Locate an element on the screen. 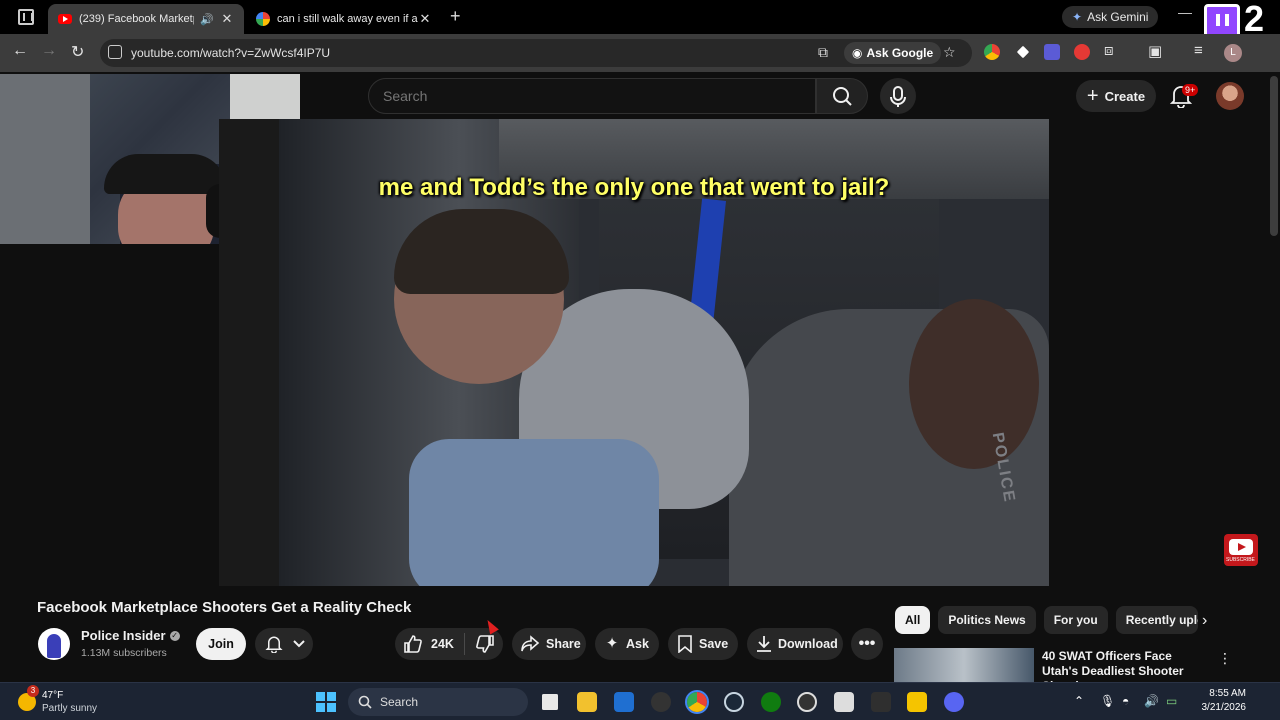  back-icon: ← is located at coordinates (20, 51).